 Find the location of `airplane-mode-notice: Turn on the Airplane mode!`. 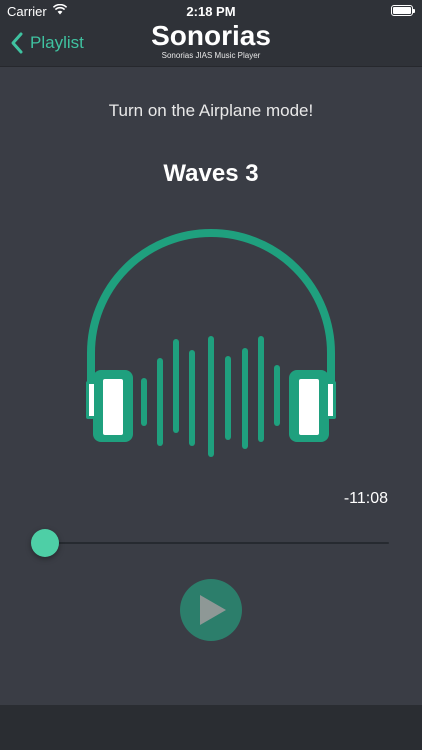

airplane-mode-notice: Turn on the Airplane mode! is located at coordinates (211, 110).